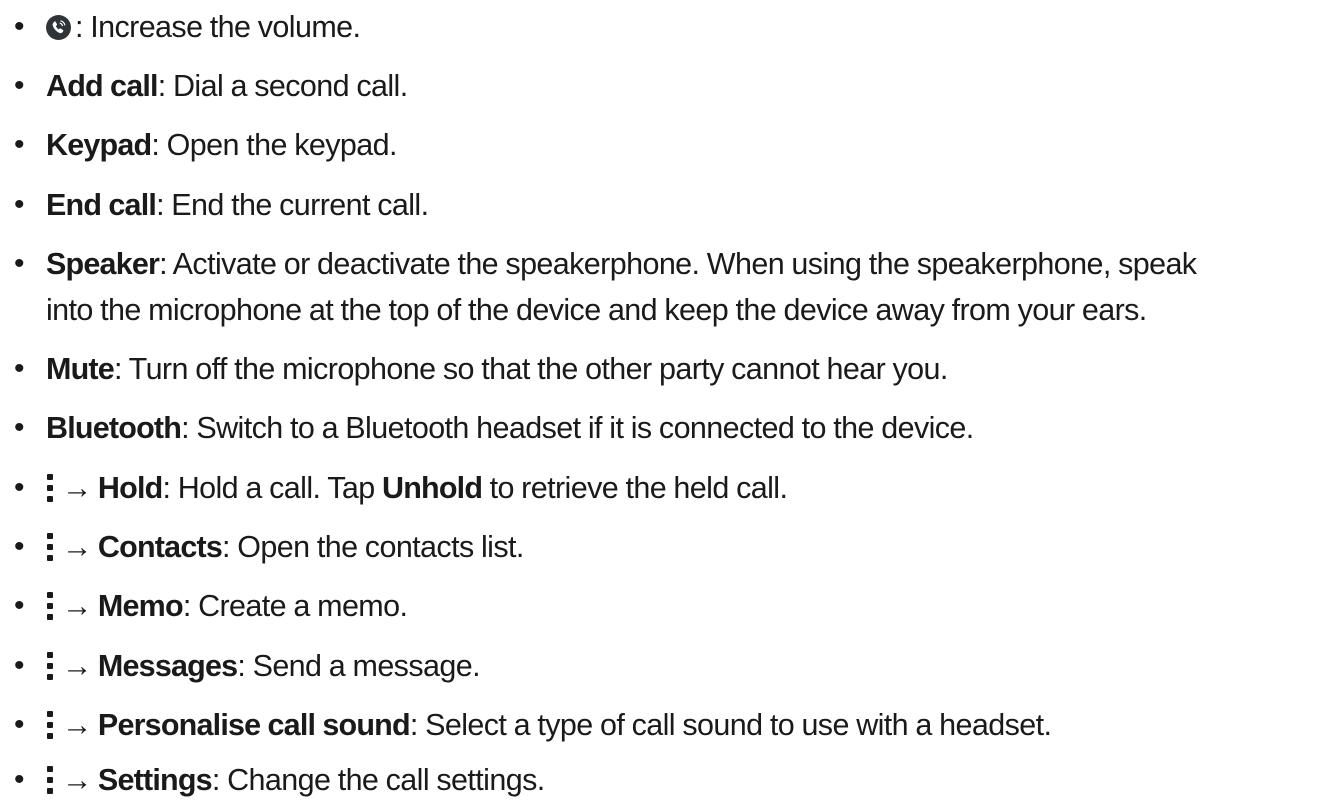 The image size is (1336, 803). What do you see at coordinates (687, 666) in the screenshot?
I see `item-content: → Messages: Send a message.` at bounding box center [687, 666].